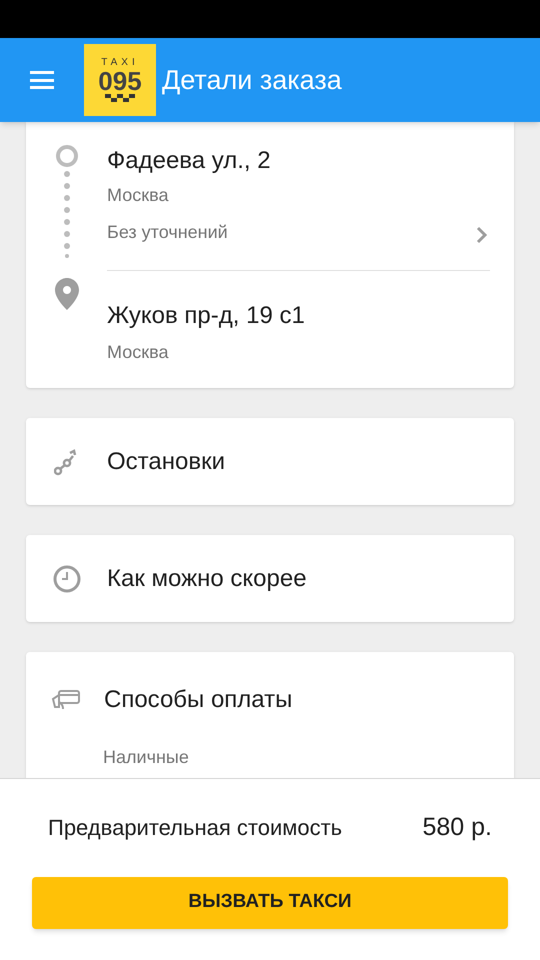 The image size is (540, 960). Describe the element at coordinates (120, 81) in the screenshot. I see `logo-number: 095` at that location.